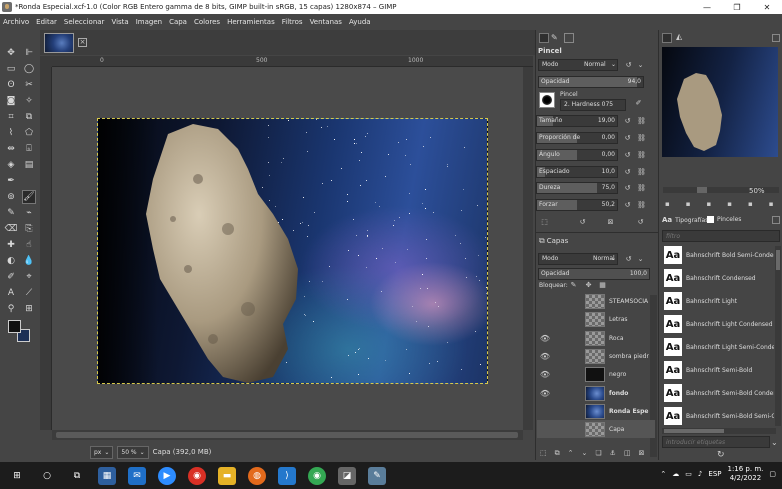  Describe the element at coordinates (137, 475) in the screenshot. I see `mail-icon: ✉` at that location.